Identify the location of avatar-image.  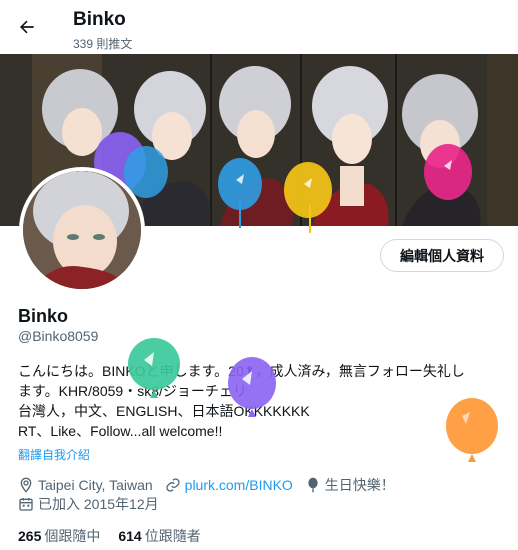
(82, 230).